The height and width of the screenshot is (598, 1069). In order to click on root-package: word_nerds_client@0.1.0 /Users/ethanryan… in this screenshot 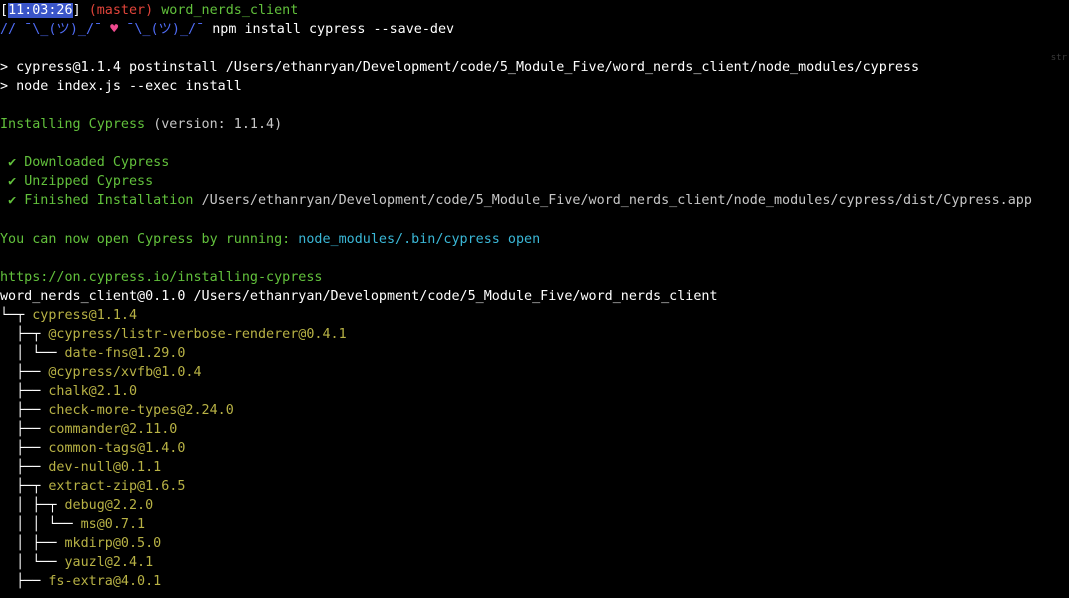, I will do `click(359, 296)`.